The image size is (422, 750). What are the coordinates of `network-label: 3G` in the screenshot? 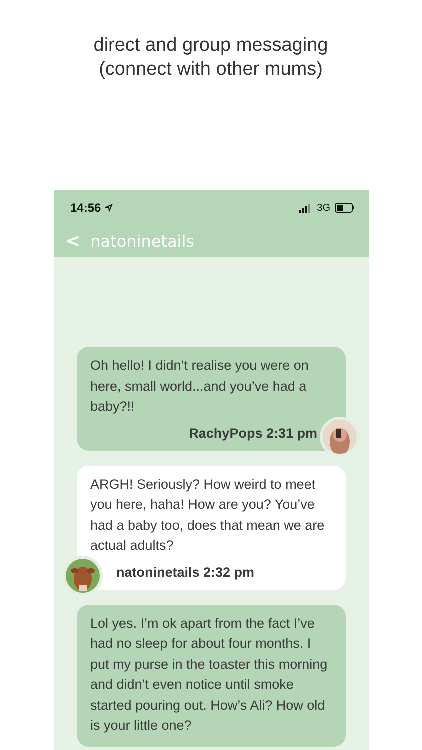 It's located at (323, 208).